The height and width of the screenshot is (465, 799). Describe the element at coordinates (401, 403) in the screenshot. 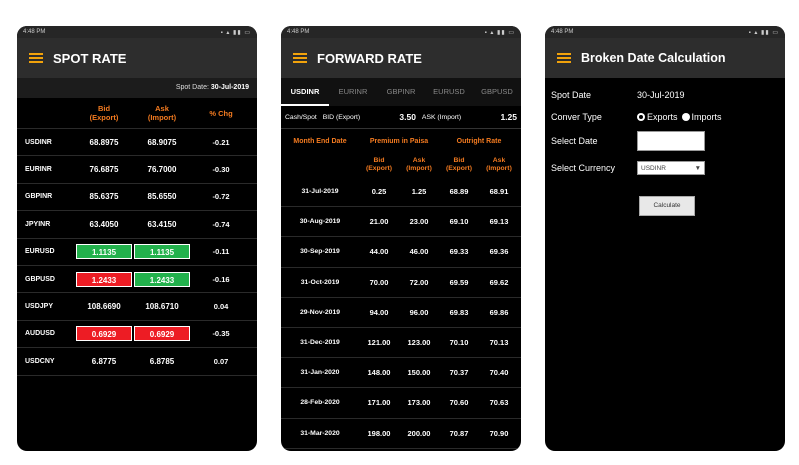

I see `table-row: 28-Feb-2020 171.00 173.00 70.60 70.63` at that location.